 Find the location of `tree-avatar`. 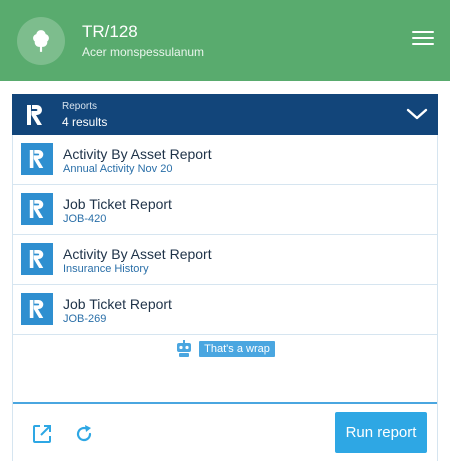

tree-avatar is located at coordinates (41, 41).